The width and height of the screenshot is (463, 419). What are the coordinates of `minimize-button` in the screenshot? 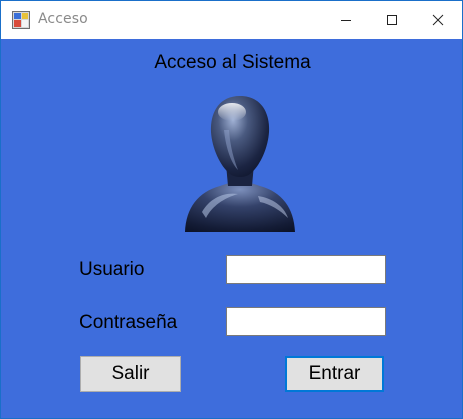 It's located at (346, 20).